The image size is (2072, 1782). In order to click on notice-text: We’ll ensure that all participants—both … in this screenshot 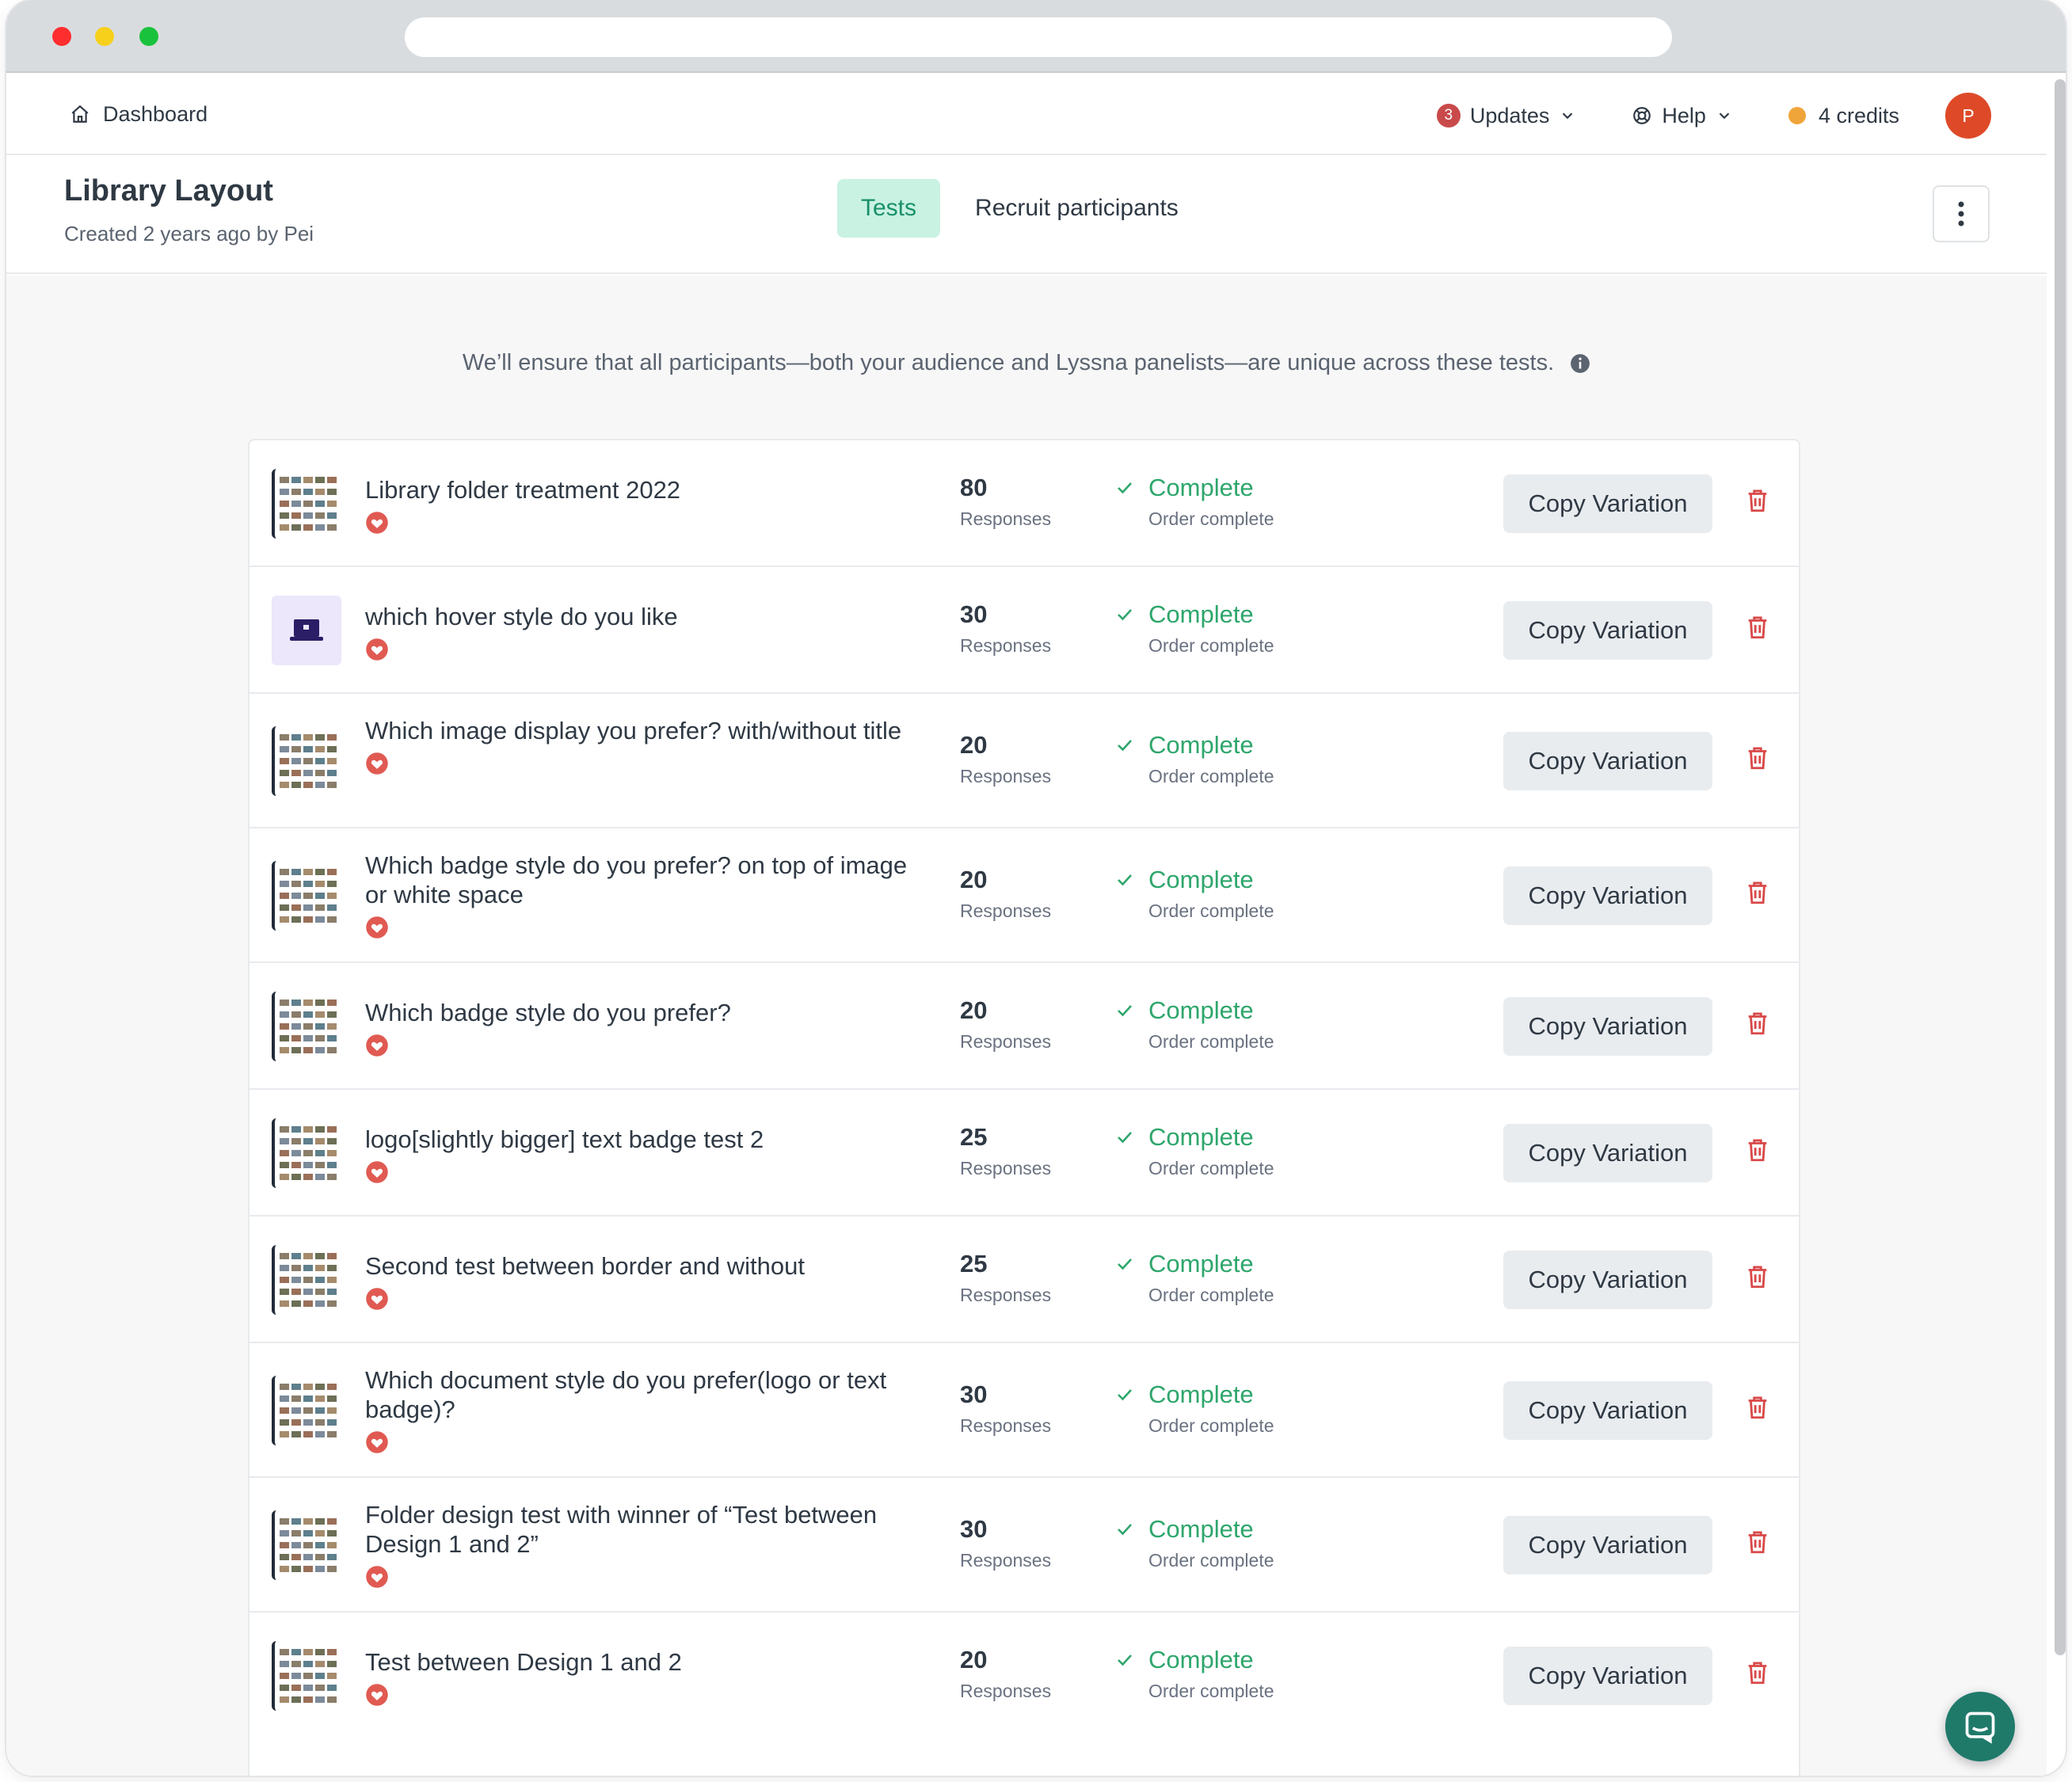, I will do `click(1008, 362)`.